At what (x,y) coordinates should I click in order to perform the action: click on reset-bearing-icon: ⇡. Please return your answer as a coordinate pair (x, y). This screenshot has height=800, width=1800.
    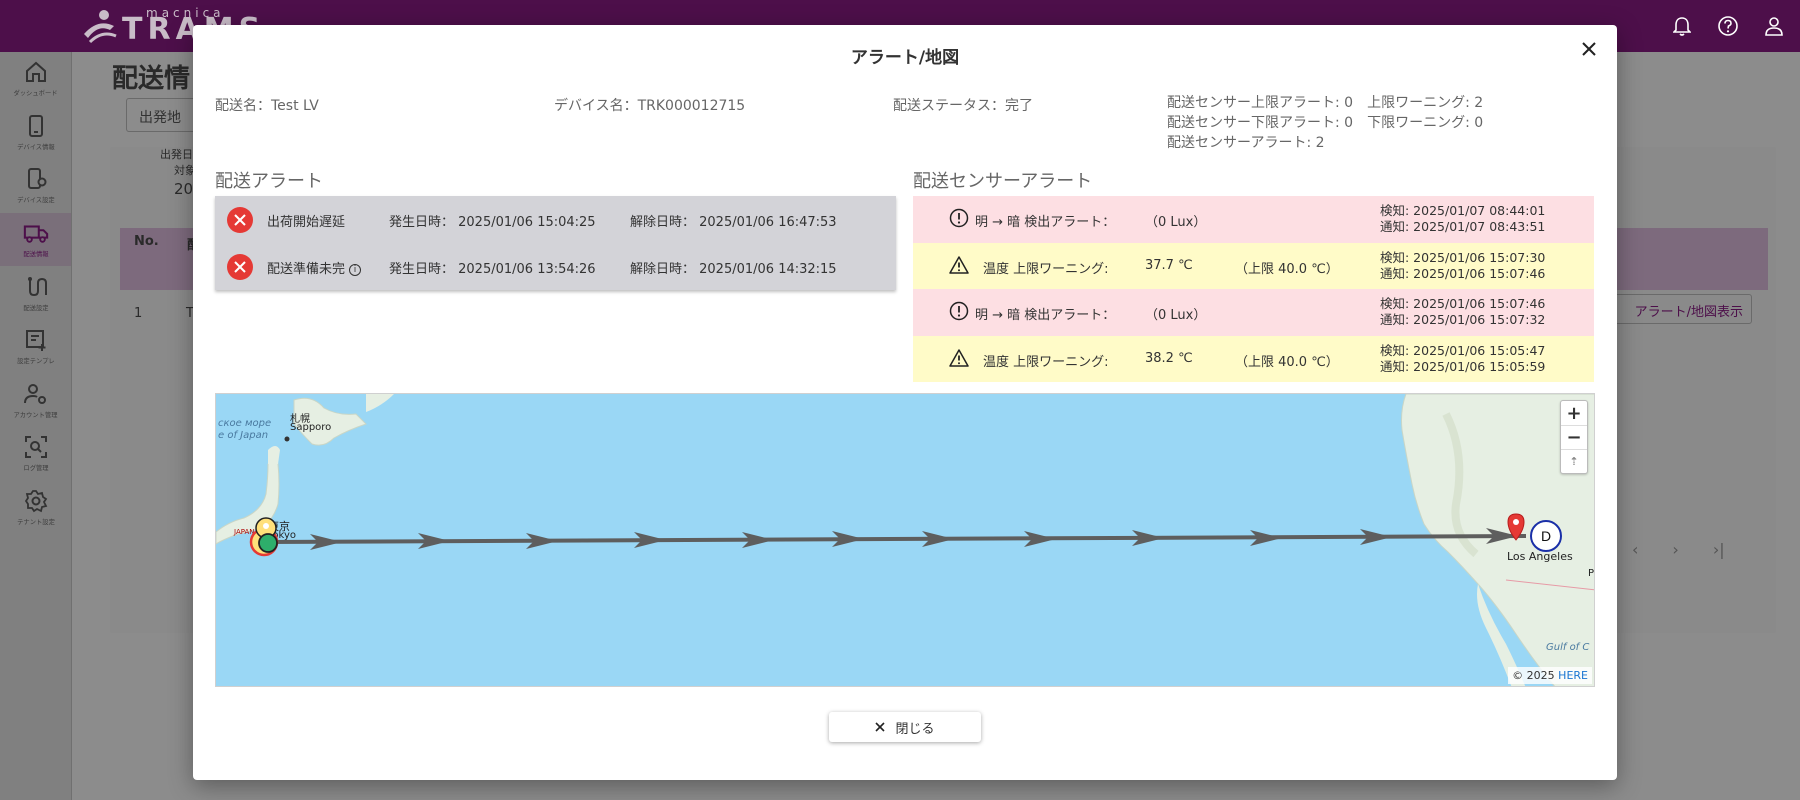
    Looking at the image, I should click on (1574, 461).